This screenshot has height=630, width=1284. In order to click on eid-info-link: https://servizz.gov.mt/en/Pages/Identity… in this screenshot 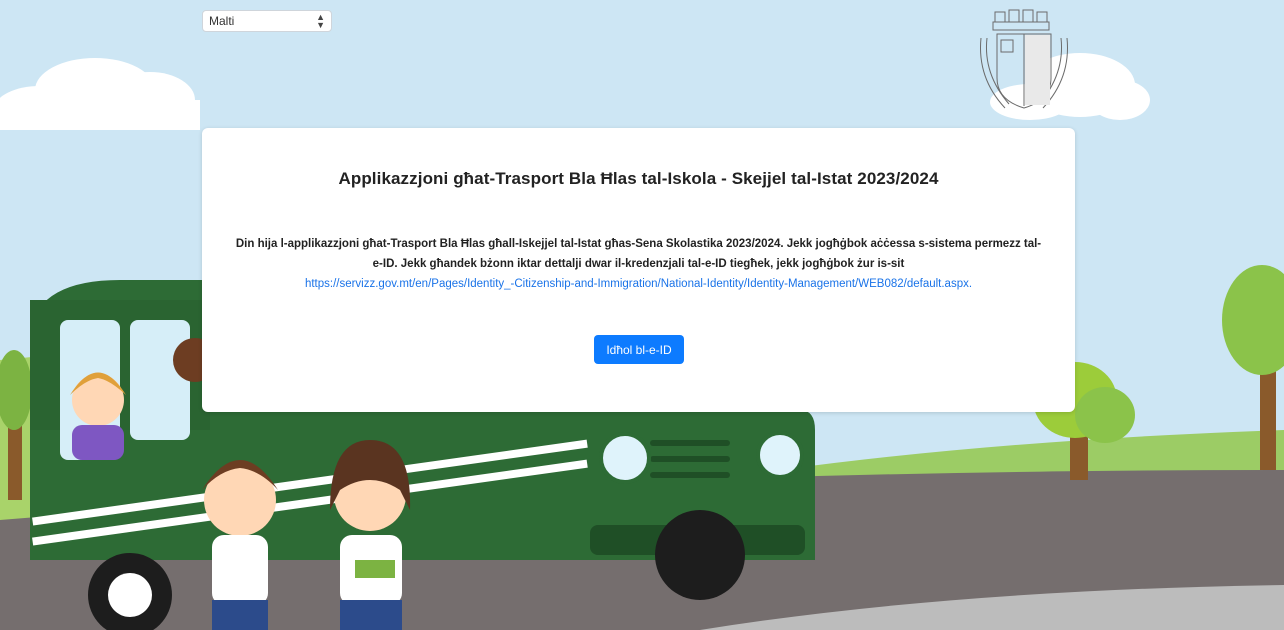, I will do `click(638, 284)`.